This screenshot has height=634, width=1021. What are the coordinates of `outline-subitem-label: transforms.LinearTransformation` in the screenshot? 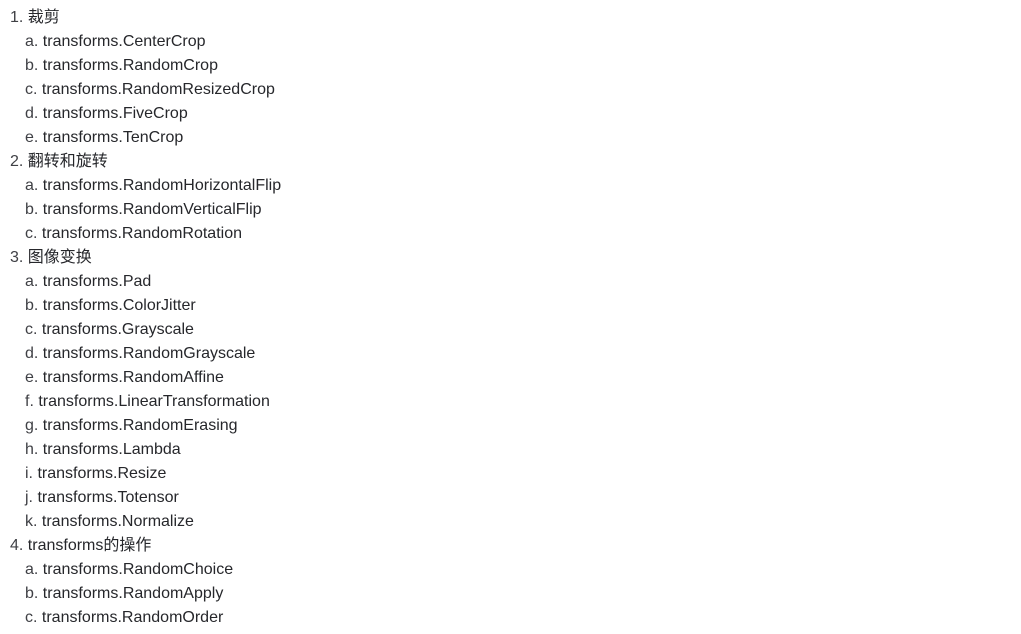 It's located at (154, 401).